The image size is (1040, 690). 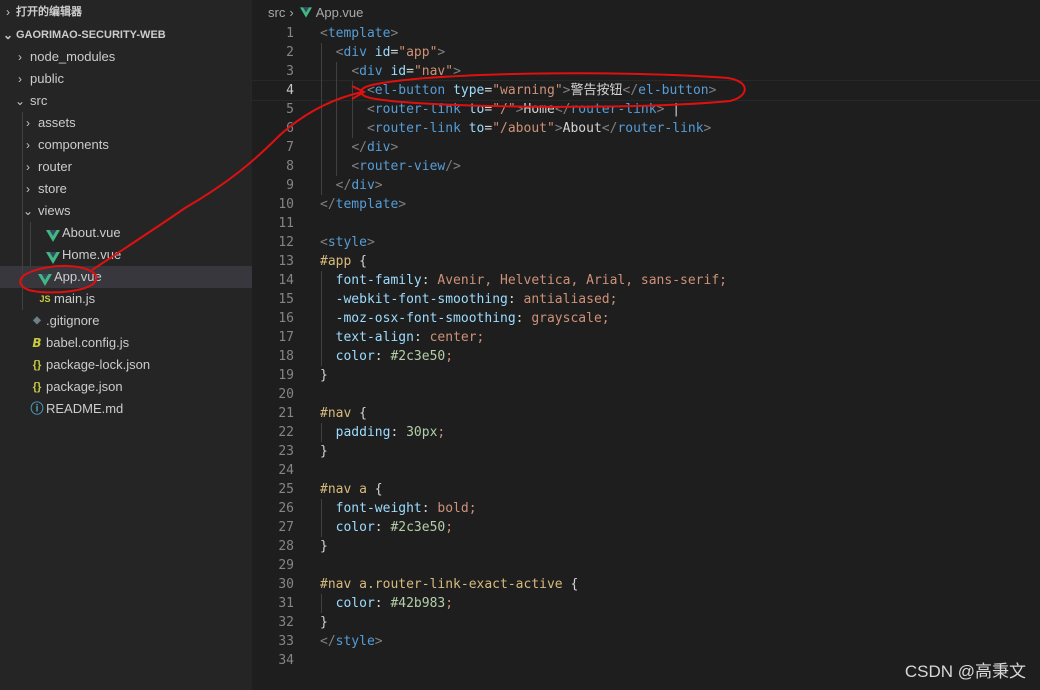 I want to click on indent-guide, so click(x=321, y=603).